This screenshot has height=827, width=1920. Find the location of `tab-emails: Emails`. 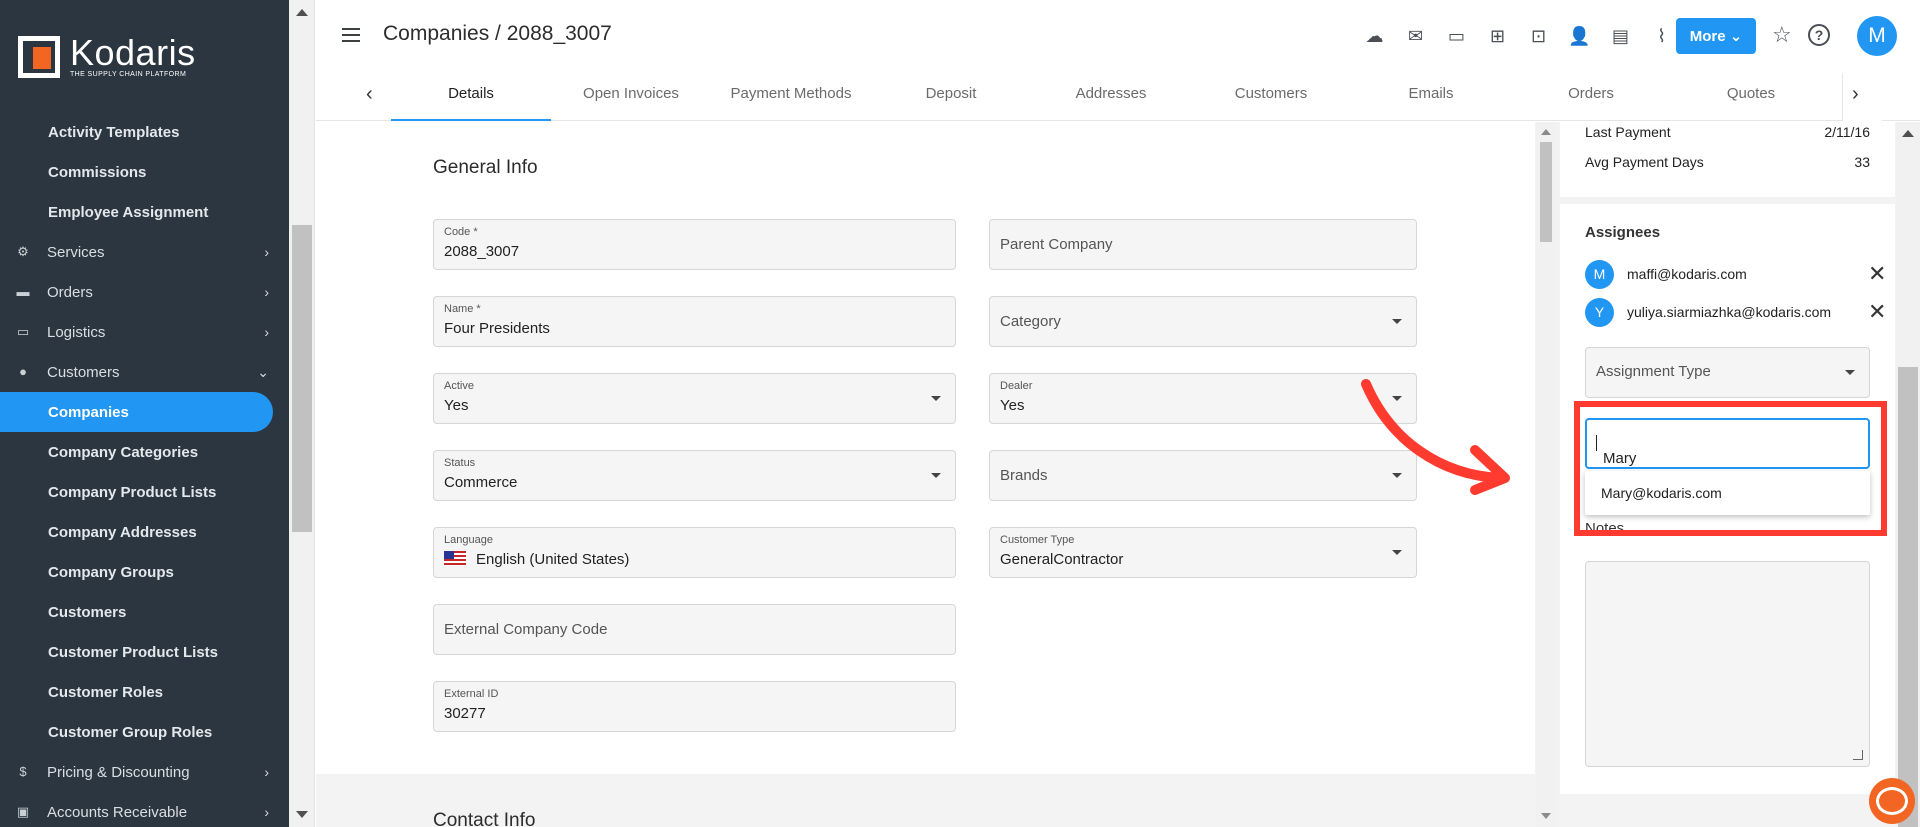

tab-emails: Emails is located at coordinates (1431, 98).